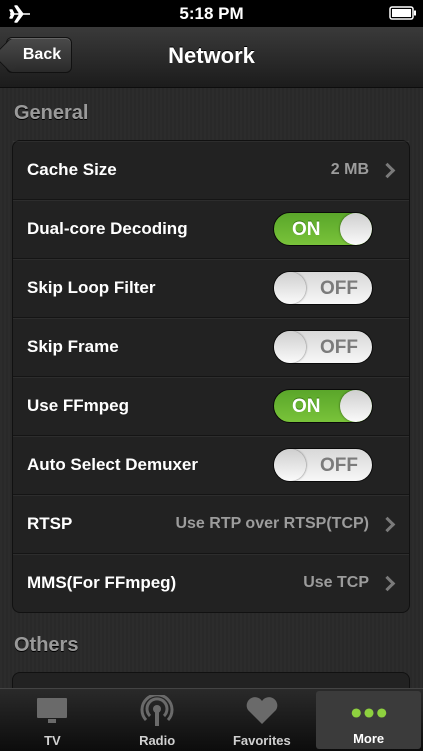 The width and height of the screenshot is (423, 751). Describe the element at coordinates (211, 288) in the screenshot. I see `row-skip-loop-filter: Skip Loop Filter OFF` at that location.